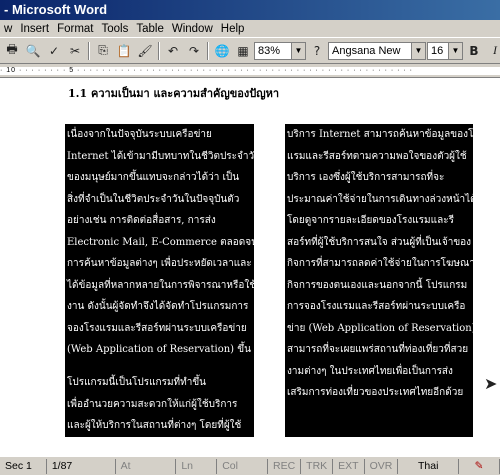 The width and height of the screenshot is (500, 475). I want to click on text-line: การค้นหาข้อมูลต่างๆ เพื่อประหยัดเวลาและ, so click(159, 263).